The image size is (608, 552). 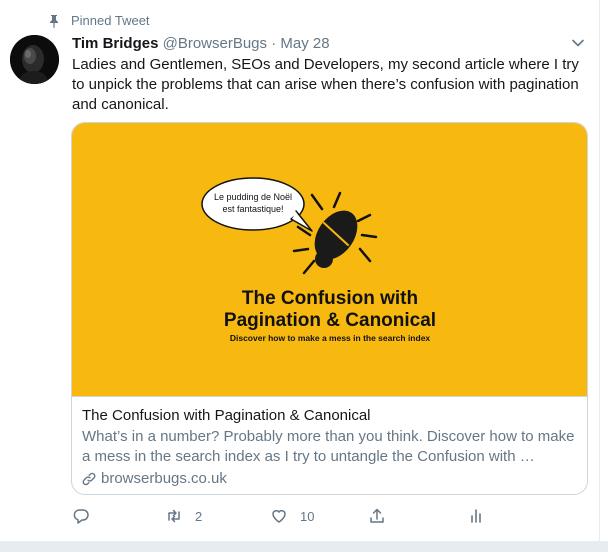 What do you see at coordinates (199, 516) in the screenshot?
I see `retweet-count: 2` at bounding box center [199, 516].